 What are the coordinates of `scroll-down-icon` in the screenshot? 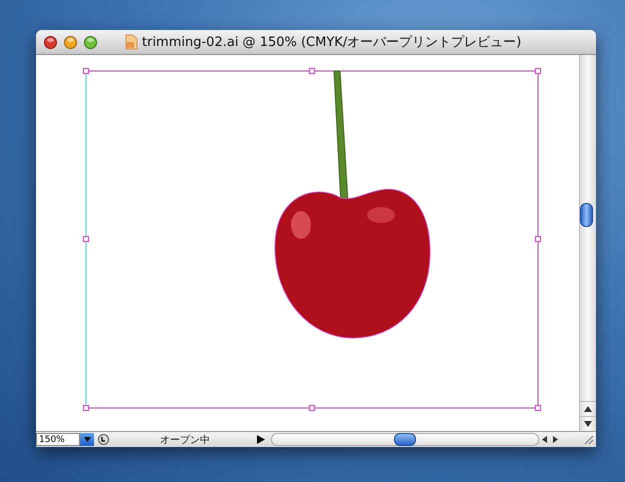 It's located at (588, 424).